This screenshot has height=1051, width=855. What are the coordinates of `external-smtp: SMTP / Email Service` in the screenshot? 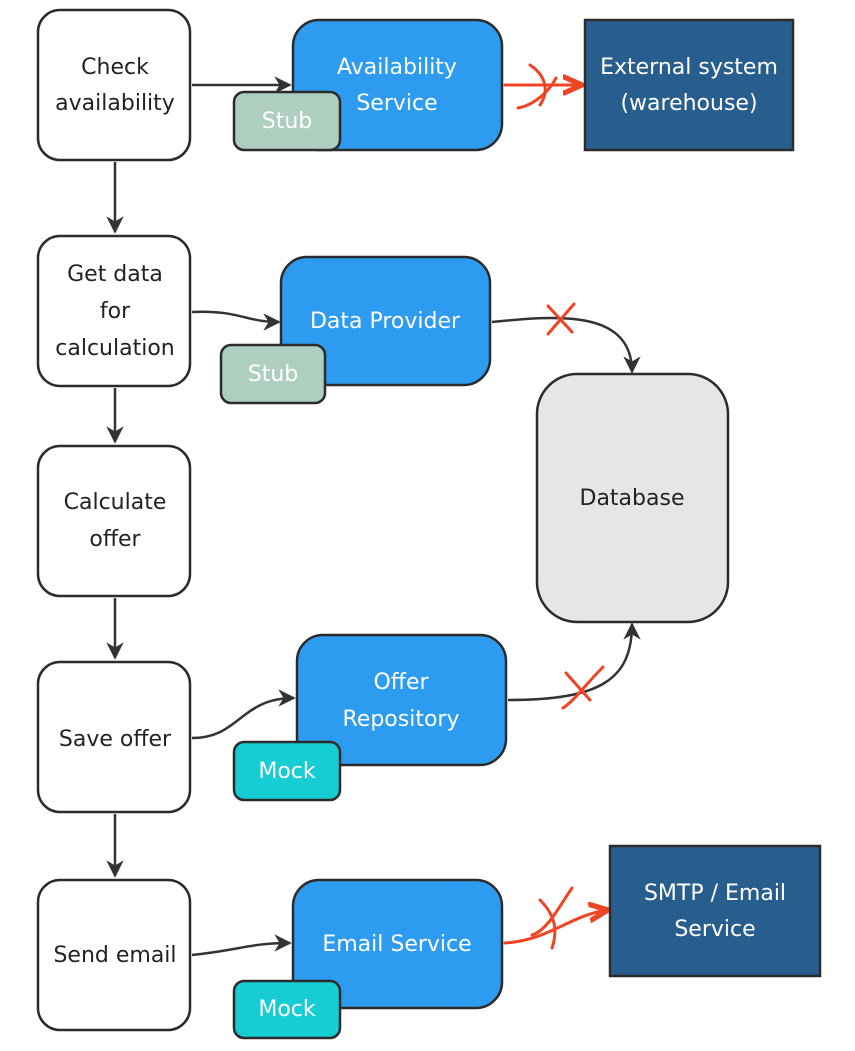 It's located at (715, 911).